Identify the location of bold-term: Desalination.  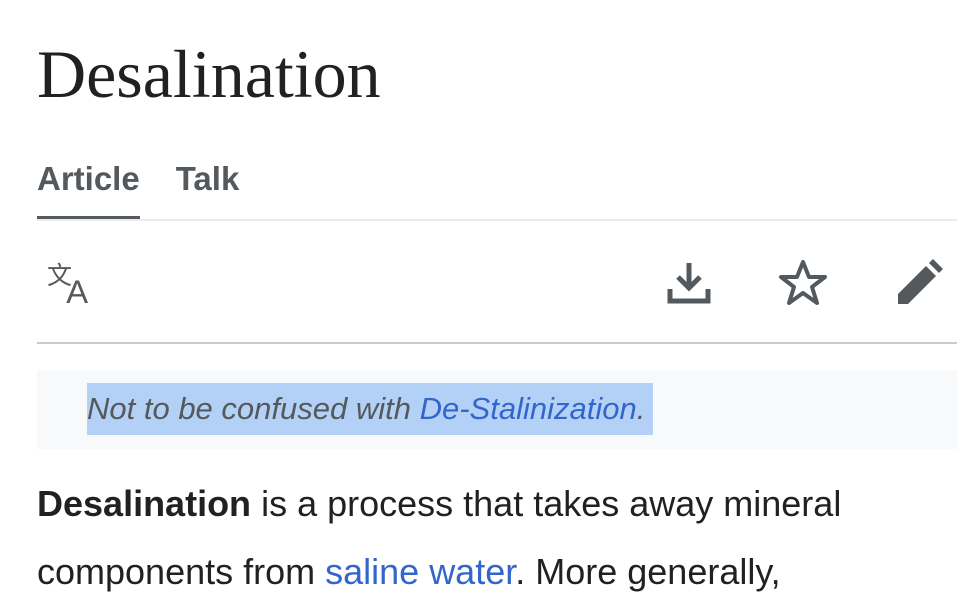
(144, 503).